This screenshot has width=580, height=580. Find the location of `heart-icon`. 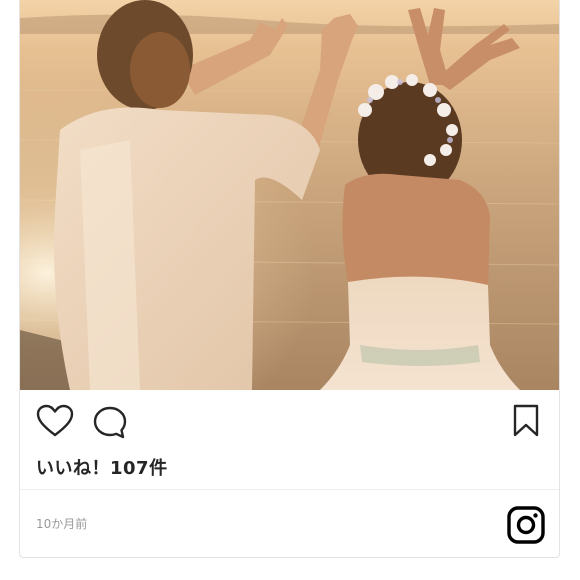

heart-icon is located at coordinates (55, 423).